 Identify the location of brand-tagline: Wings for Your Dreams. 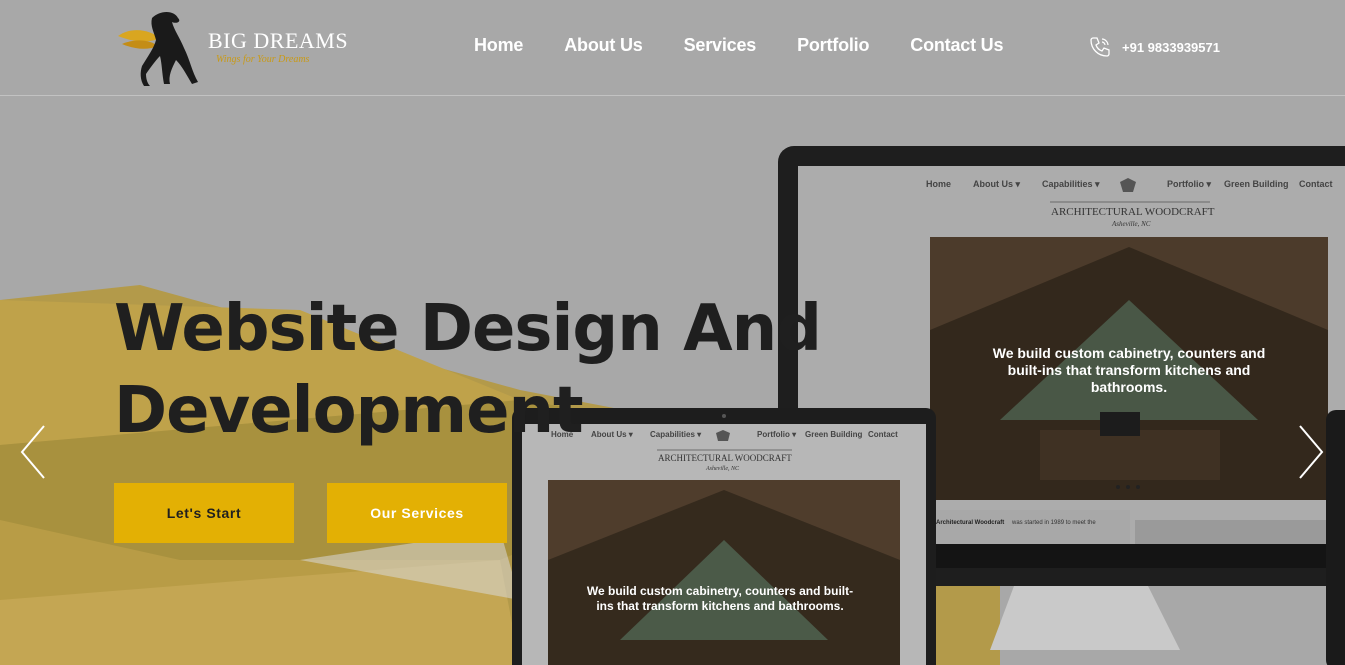
(263, 59).